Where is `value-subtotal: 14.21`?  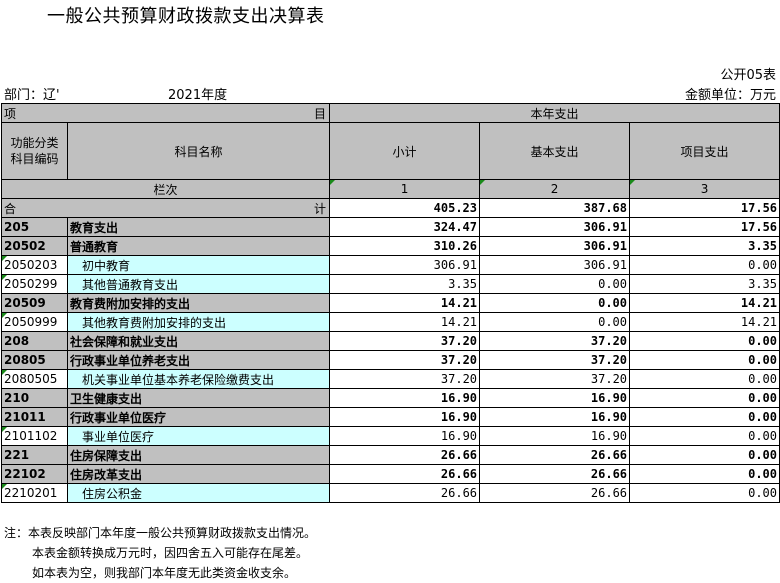 value-subtotal: 14.21 is located at coordinates (405, 322).